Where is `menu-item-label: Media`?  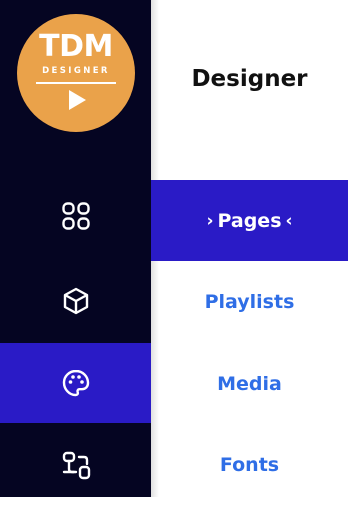 menu-item-label: Media is located at coordinates (249, 383).